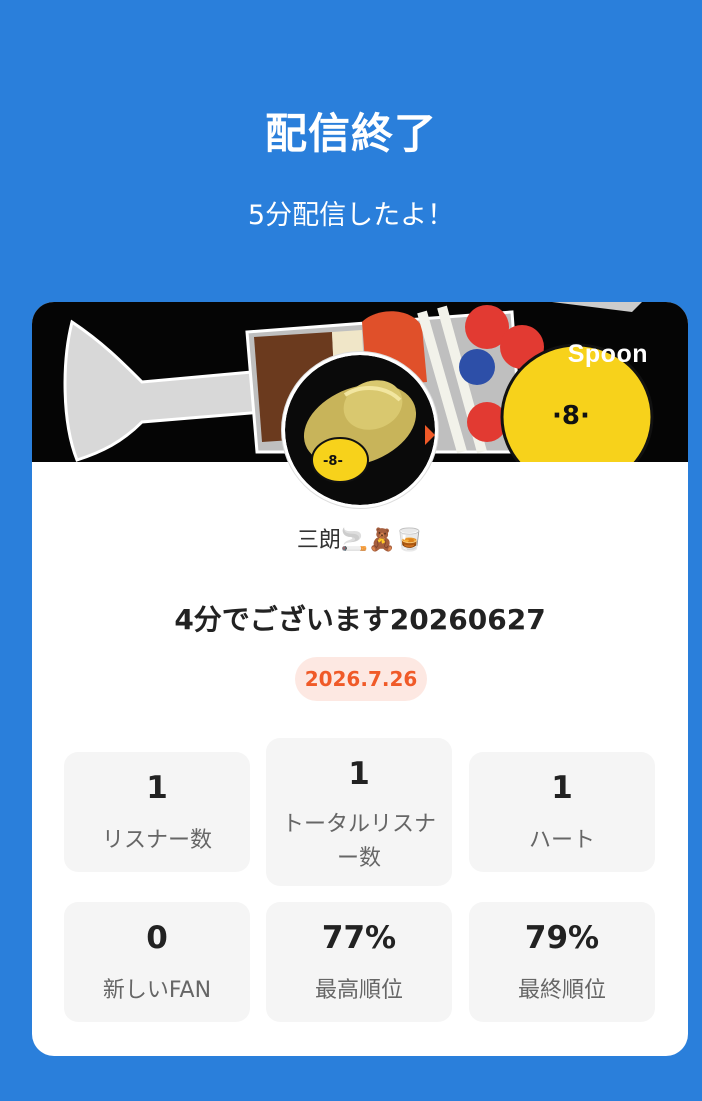 The width and height of the screenshot is (702, 1101). I want to click on stat-highest-rank: 77% 最高順位, so click(359, 962).